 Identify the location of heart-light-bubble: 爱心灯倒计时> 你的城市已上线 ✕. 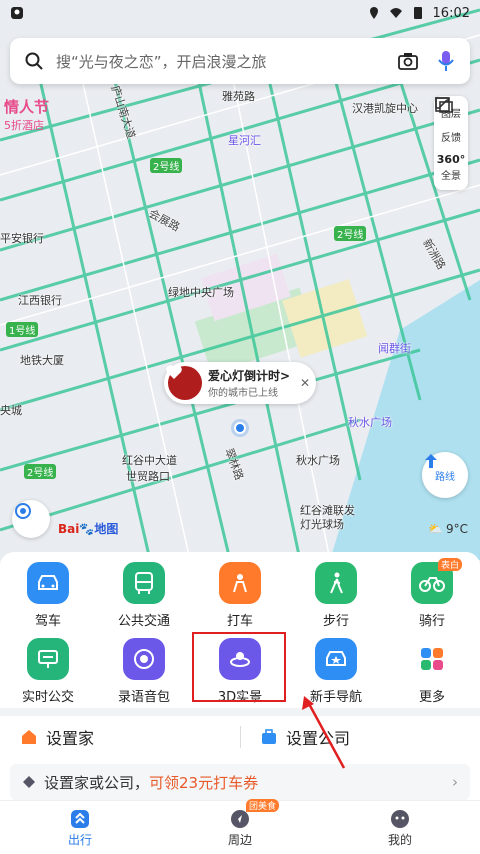
(240, 383).